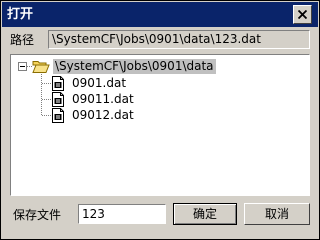  Describe the element at coordinates (37, 215) in the screenshot. I see `save-file-label: 保存文件` at that location.